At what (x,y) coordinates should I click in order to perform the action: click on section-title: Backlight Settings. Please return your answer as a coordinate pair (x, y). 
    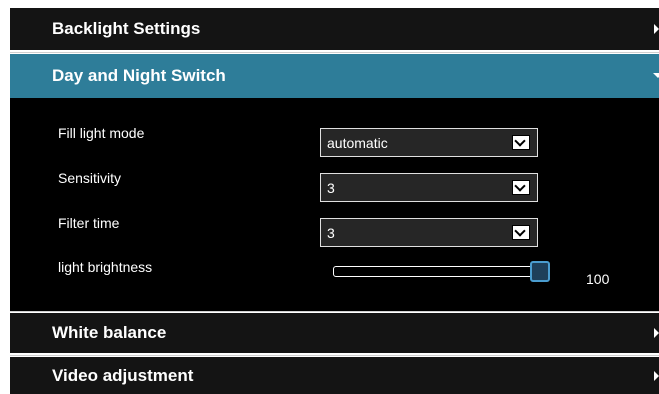
    Looking at the image, I should click on (126, 28).